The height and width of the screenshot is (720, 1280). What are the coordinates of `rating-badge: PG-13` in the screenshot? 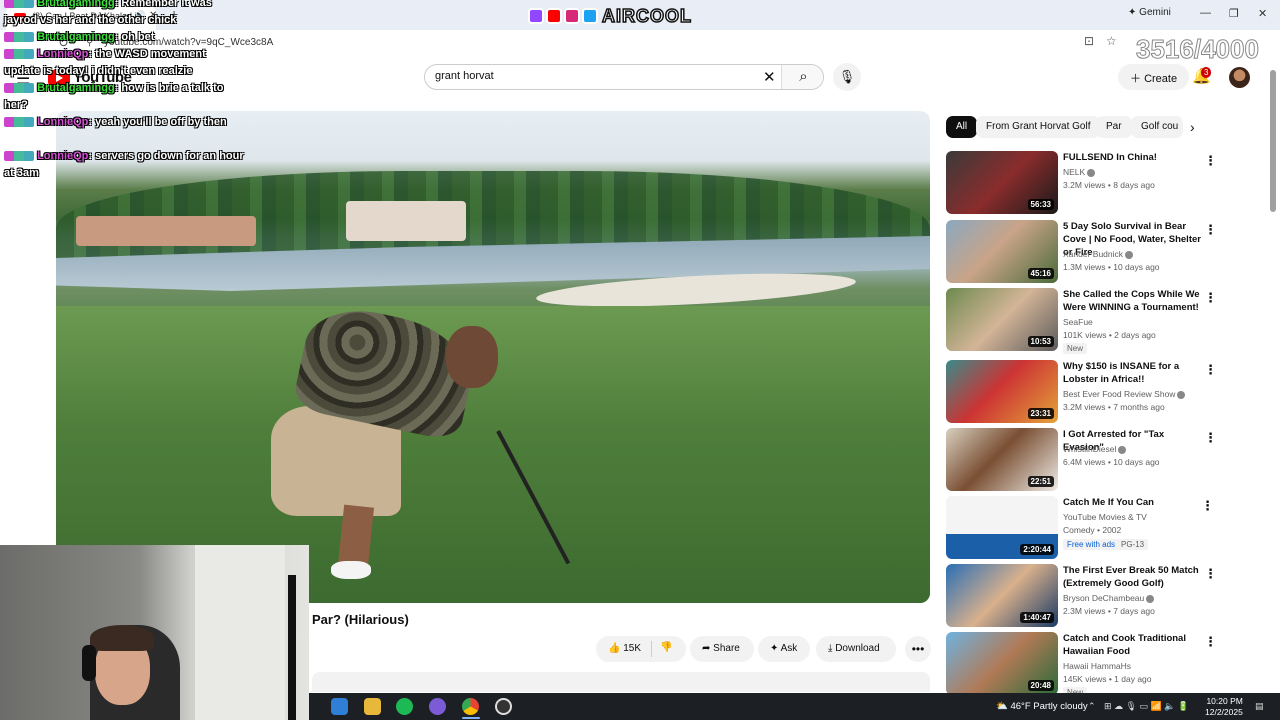 It's located at (1133, 544).